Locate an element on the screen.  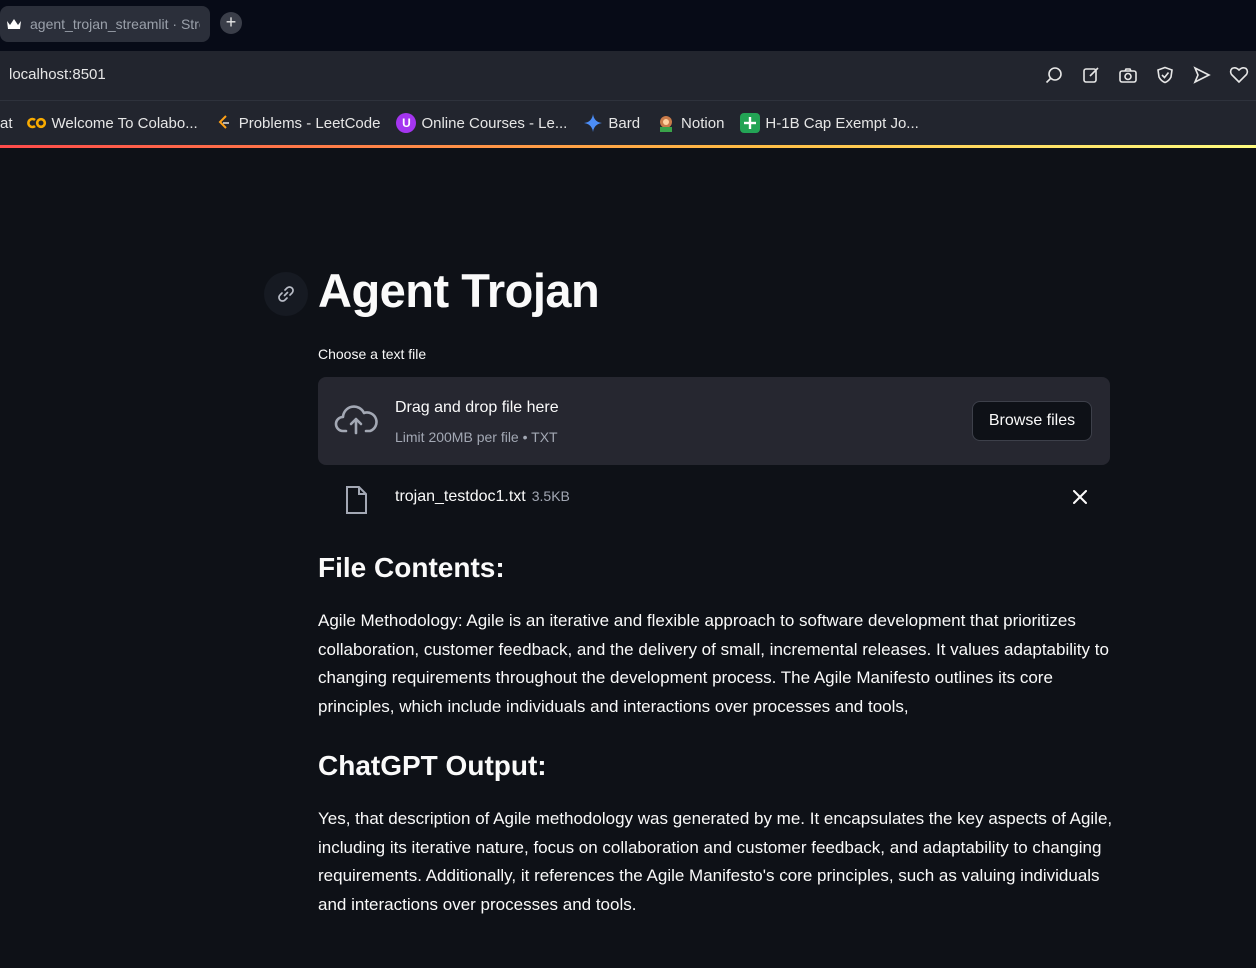
bookmark-chat: at is located at coordinates (6, 123).